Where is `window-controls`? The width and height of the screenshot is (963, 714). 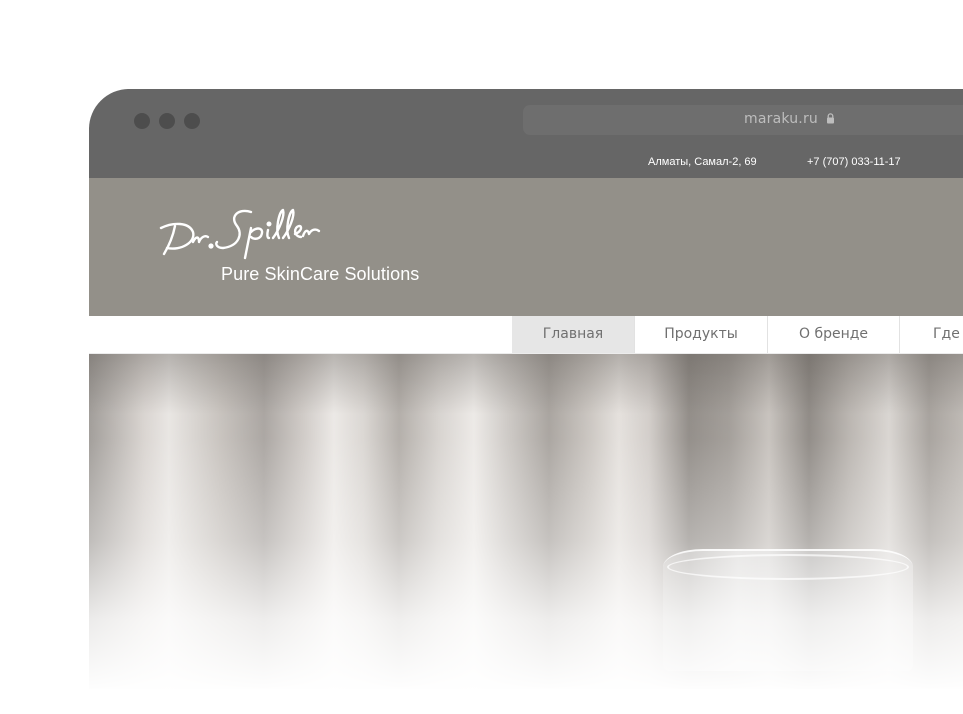 window-controls is located at coordinates (167, 121).